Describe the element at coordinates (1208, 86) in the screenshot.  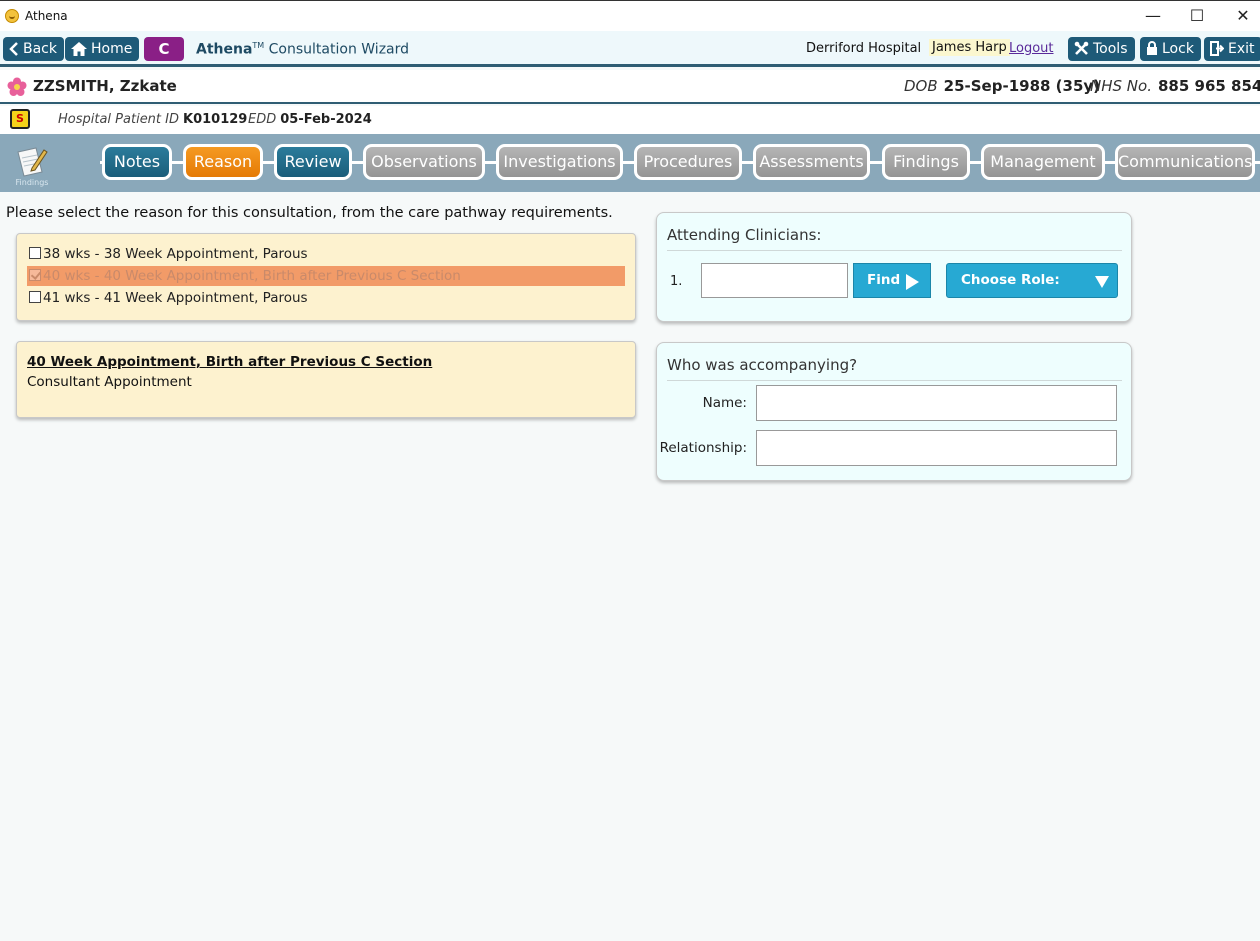
I see `nhs-value: 885 965 8543` at that location.